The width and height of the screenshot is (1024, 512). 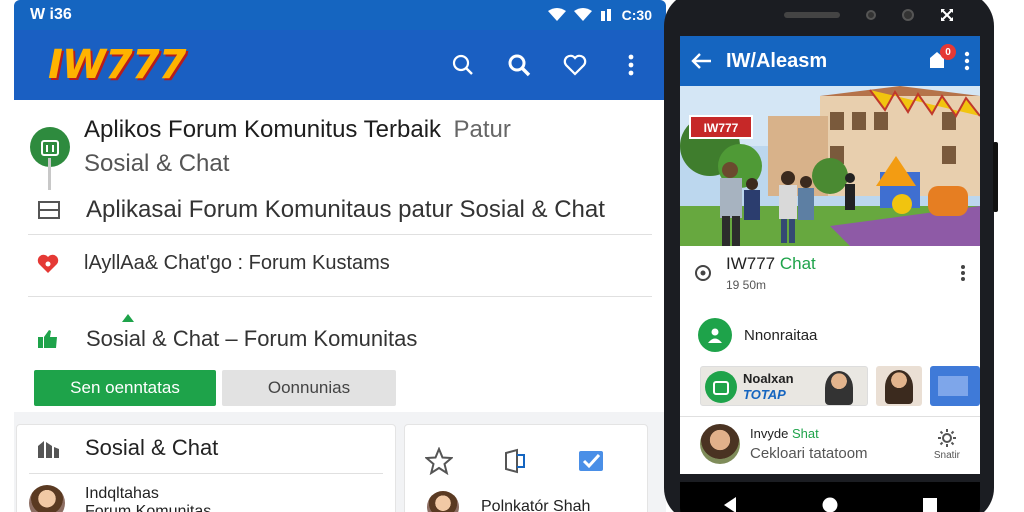 I want to click on heart-badge-icon, so click(x=48, y=263).